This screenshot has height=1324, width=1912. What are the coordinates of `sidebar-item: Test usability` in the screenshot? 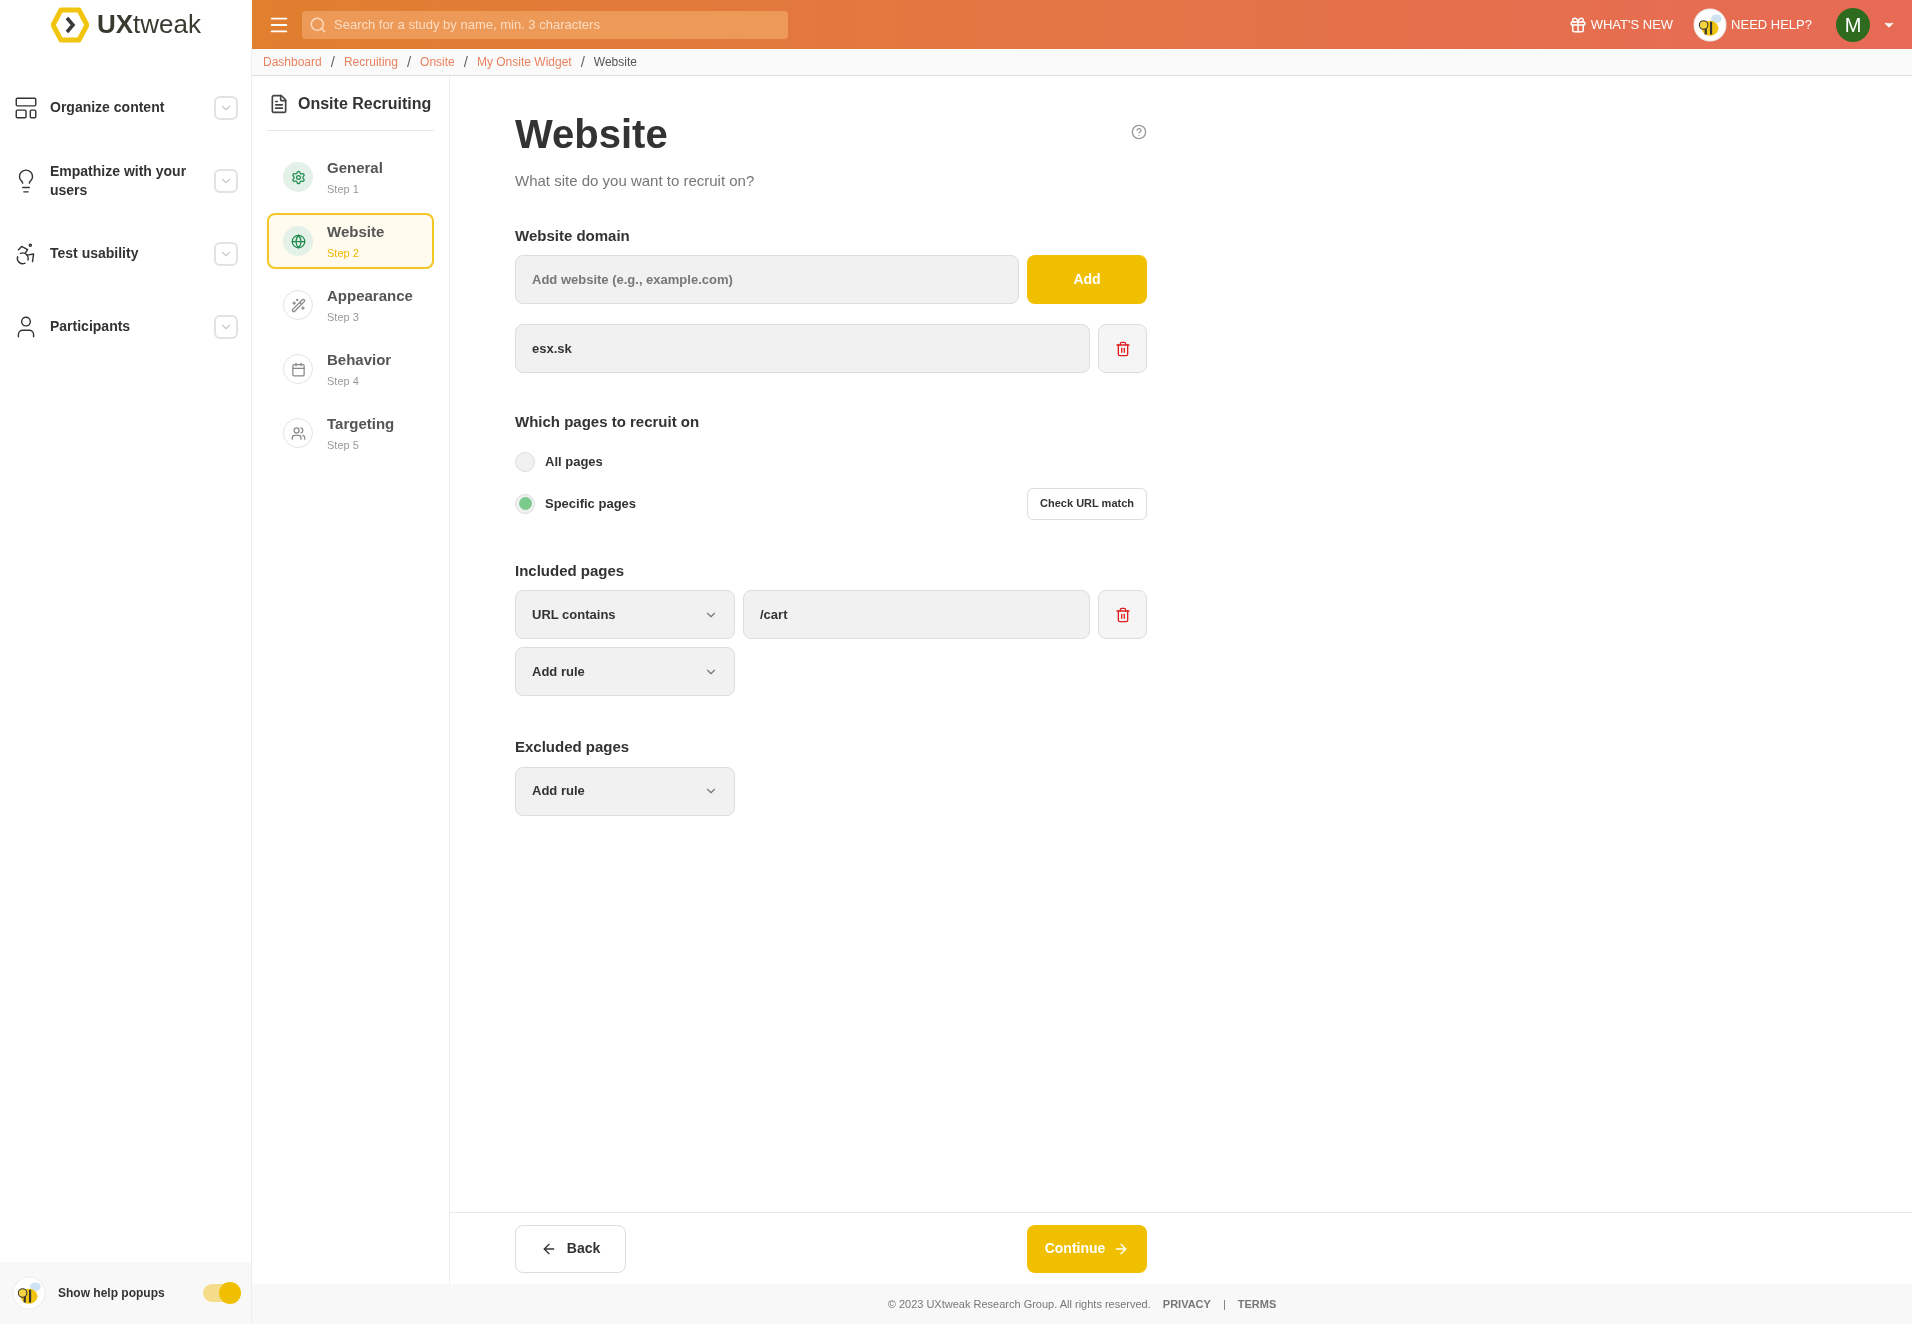 It's located at (132, 253).